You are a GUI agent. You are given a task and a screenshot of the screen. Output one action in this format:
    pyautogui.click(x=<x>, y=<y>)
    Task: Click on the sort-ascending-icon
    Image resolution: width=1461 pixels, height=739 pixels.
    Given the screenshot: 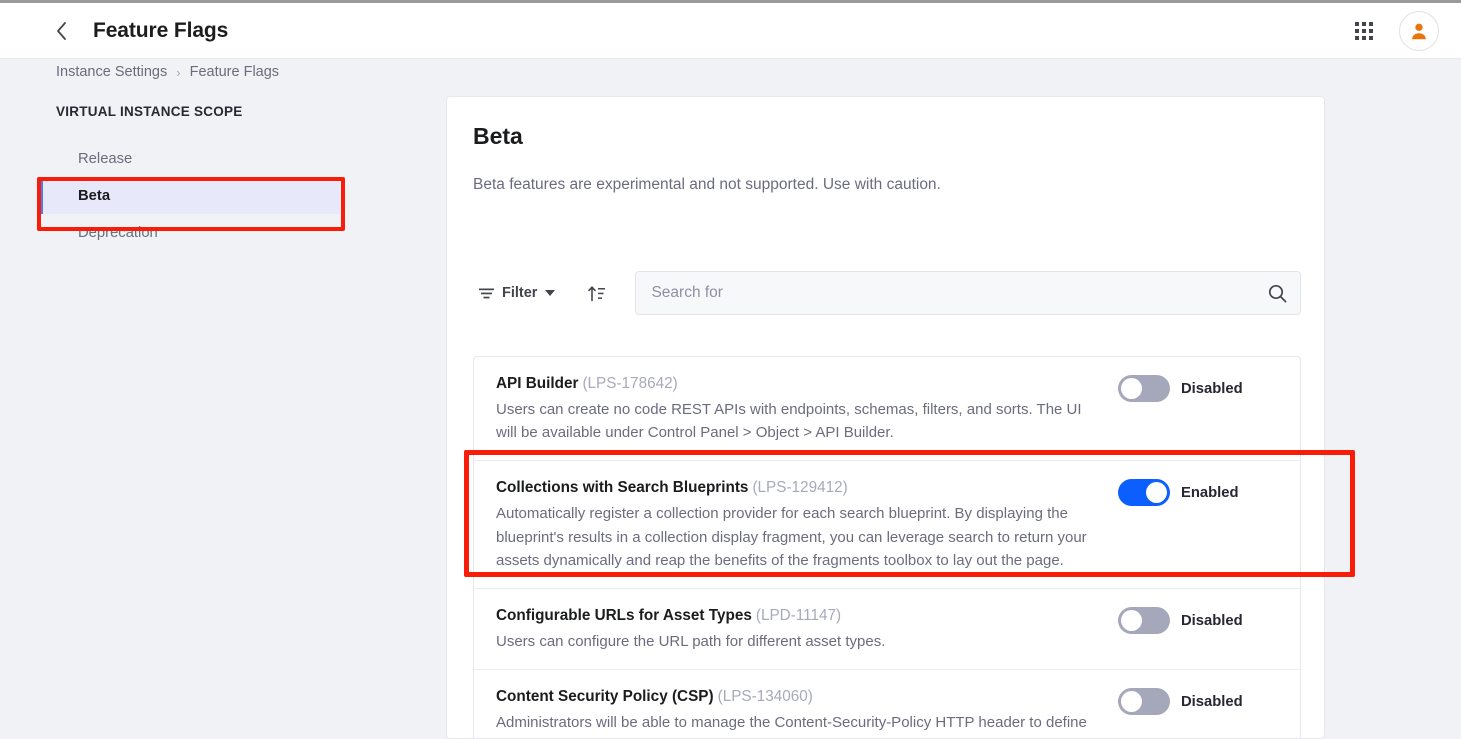 What is the action you would take?
    pyautogui.click(x=596, y=293)
    